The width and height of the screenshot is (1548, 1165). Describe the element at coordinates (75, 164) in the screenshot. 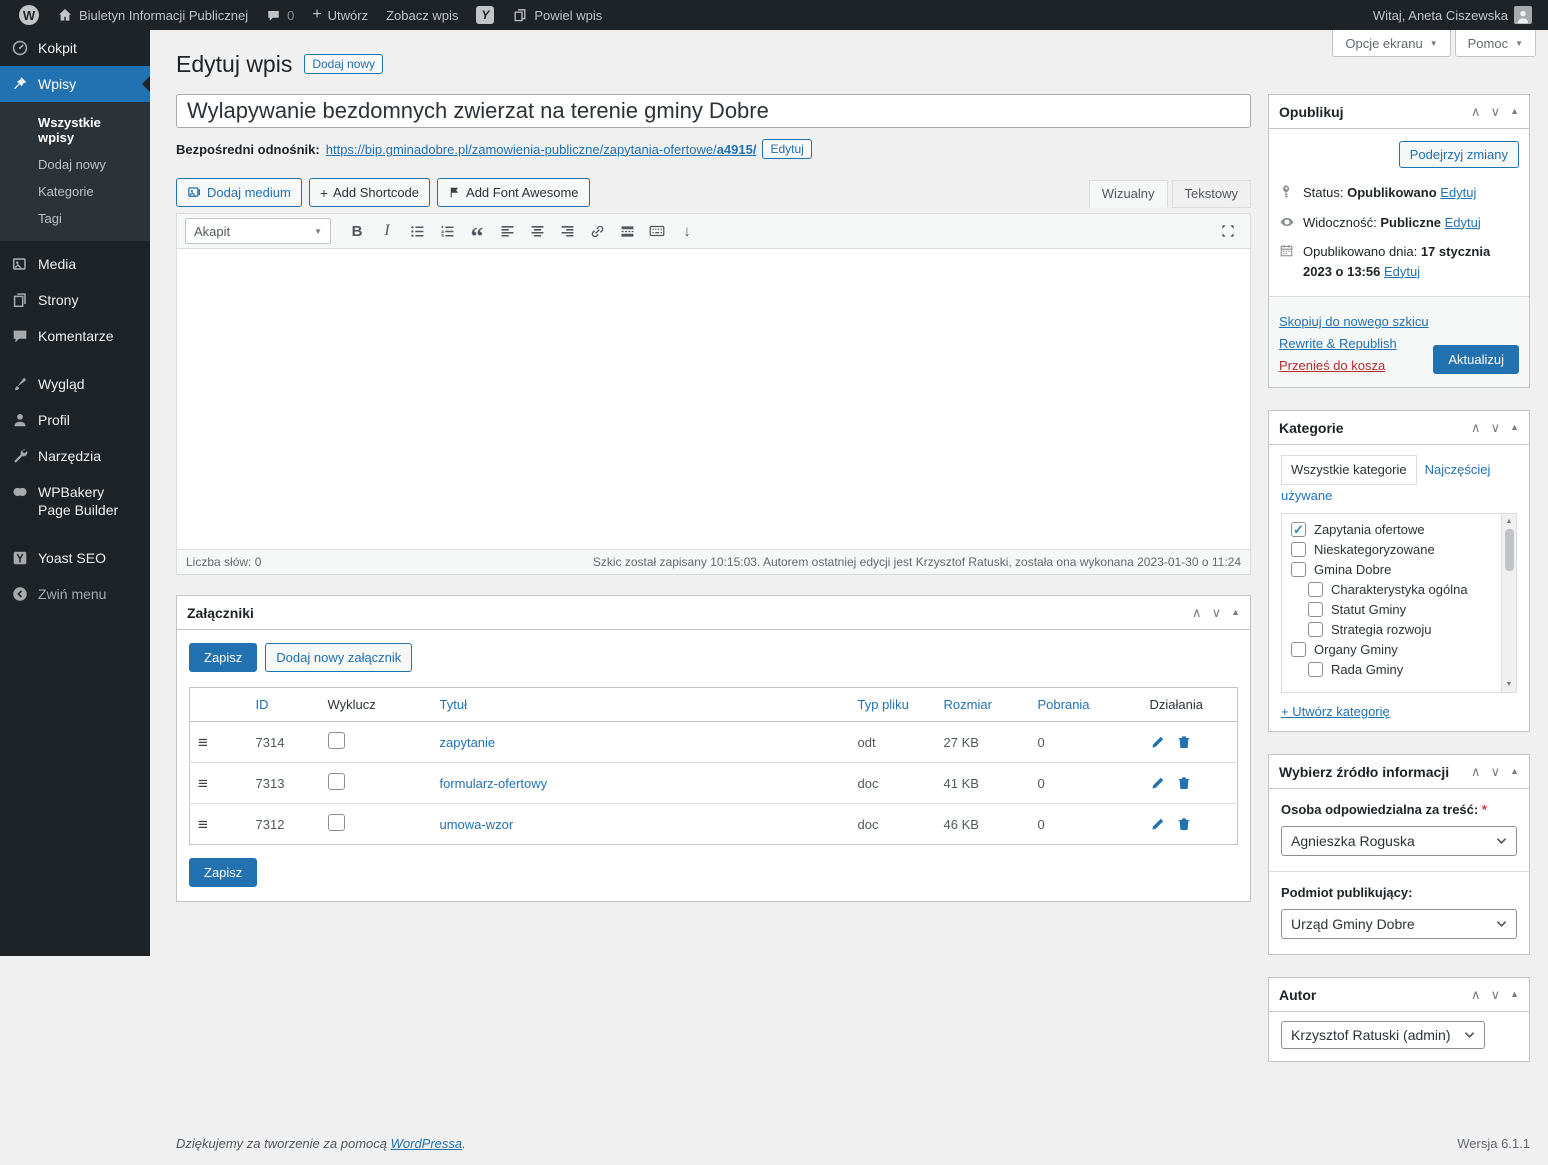

I see `submenu-item-dodaj-nowy: Dodaj nowy` at that location.